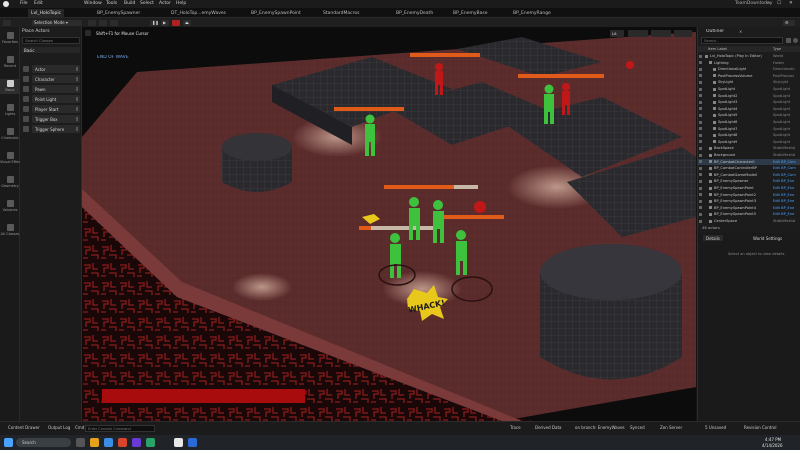 The image size is (800, 450). What do you see at coordinates (154, 22) in the screenshot?
I see `pause-button: ❚❚` at bounding box center [154, 22].